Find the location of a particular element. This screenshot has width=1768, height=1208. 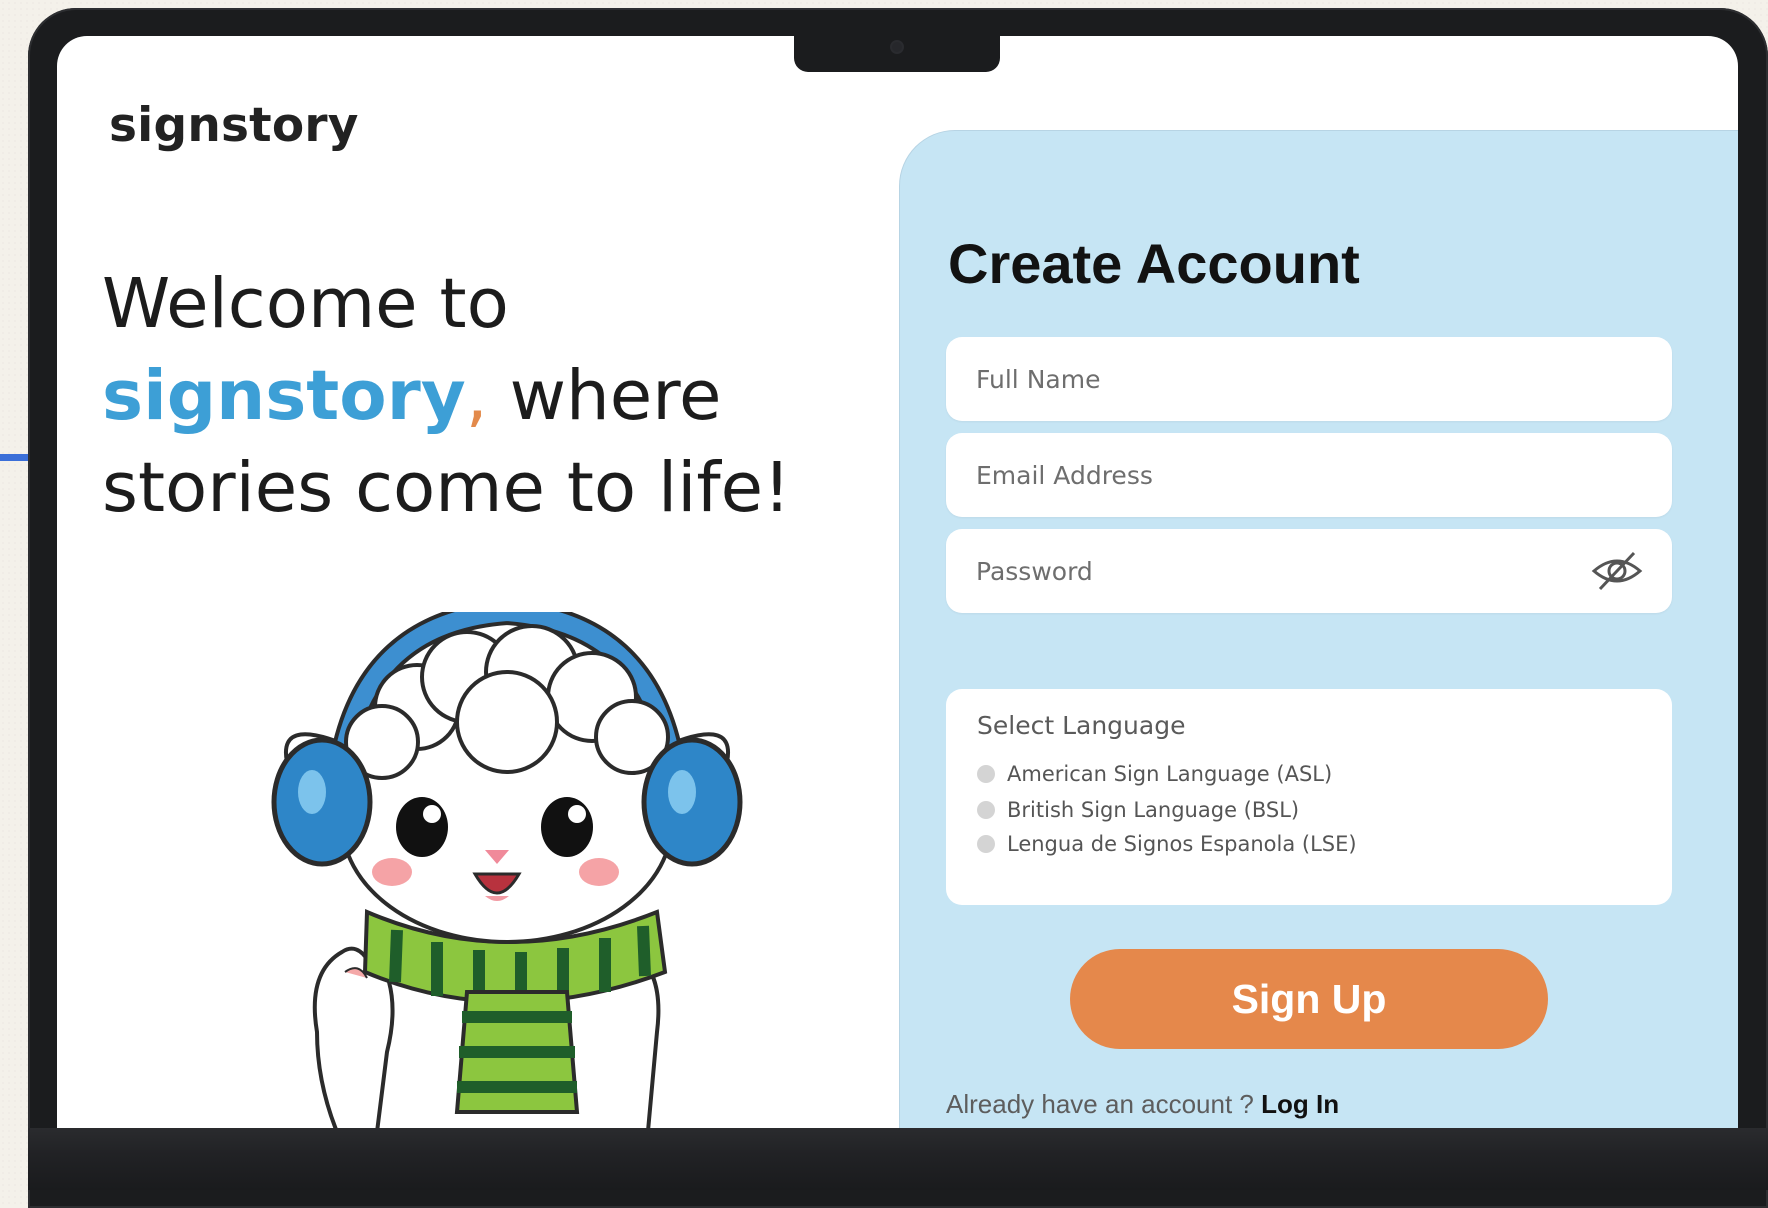

welcome-line2-rest: where is located at coordinates (604, 396).